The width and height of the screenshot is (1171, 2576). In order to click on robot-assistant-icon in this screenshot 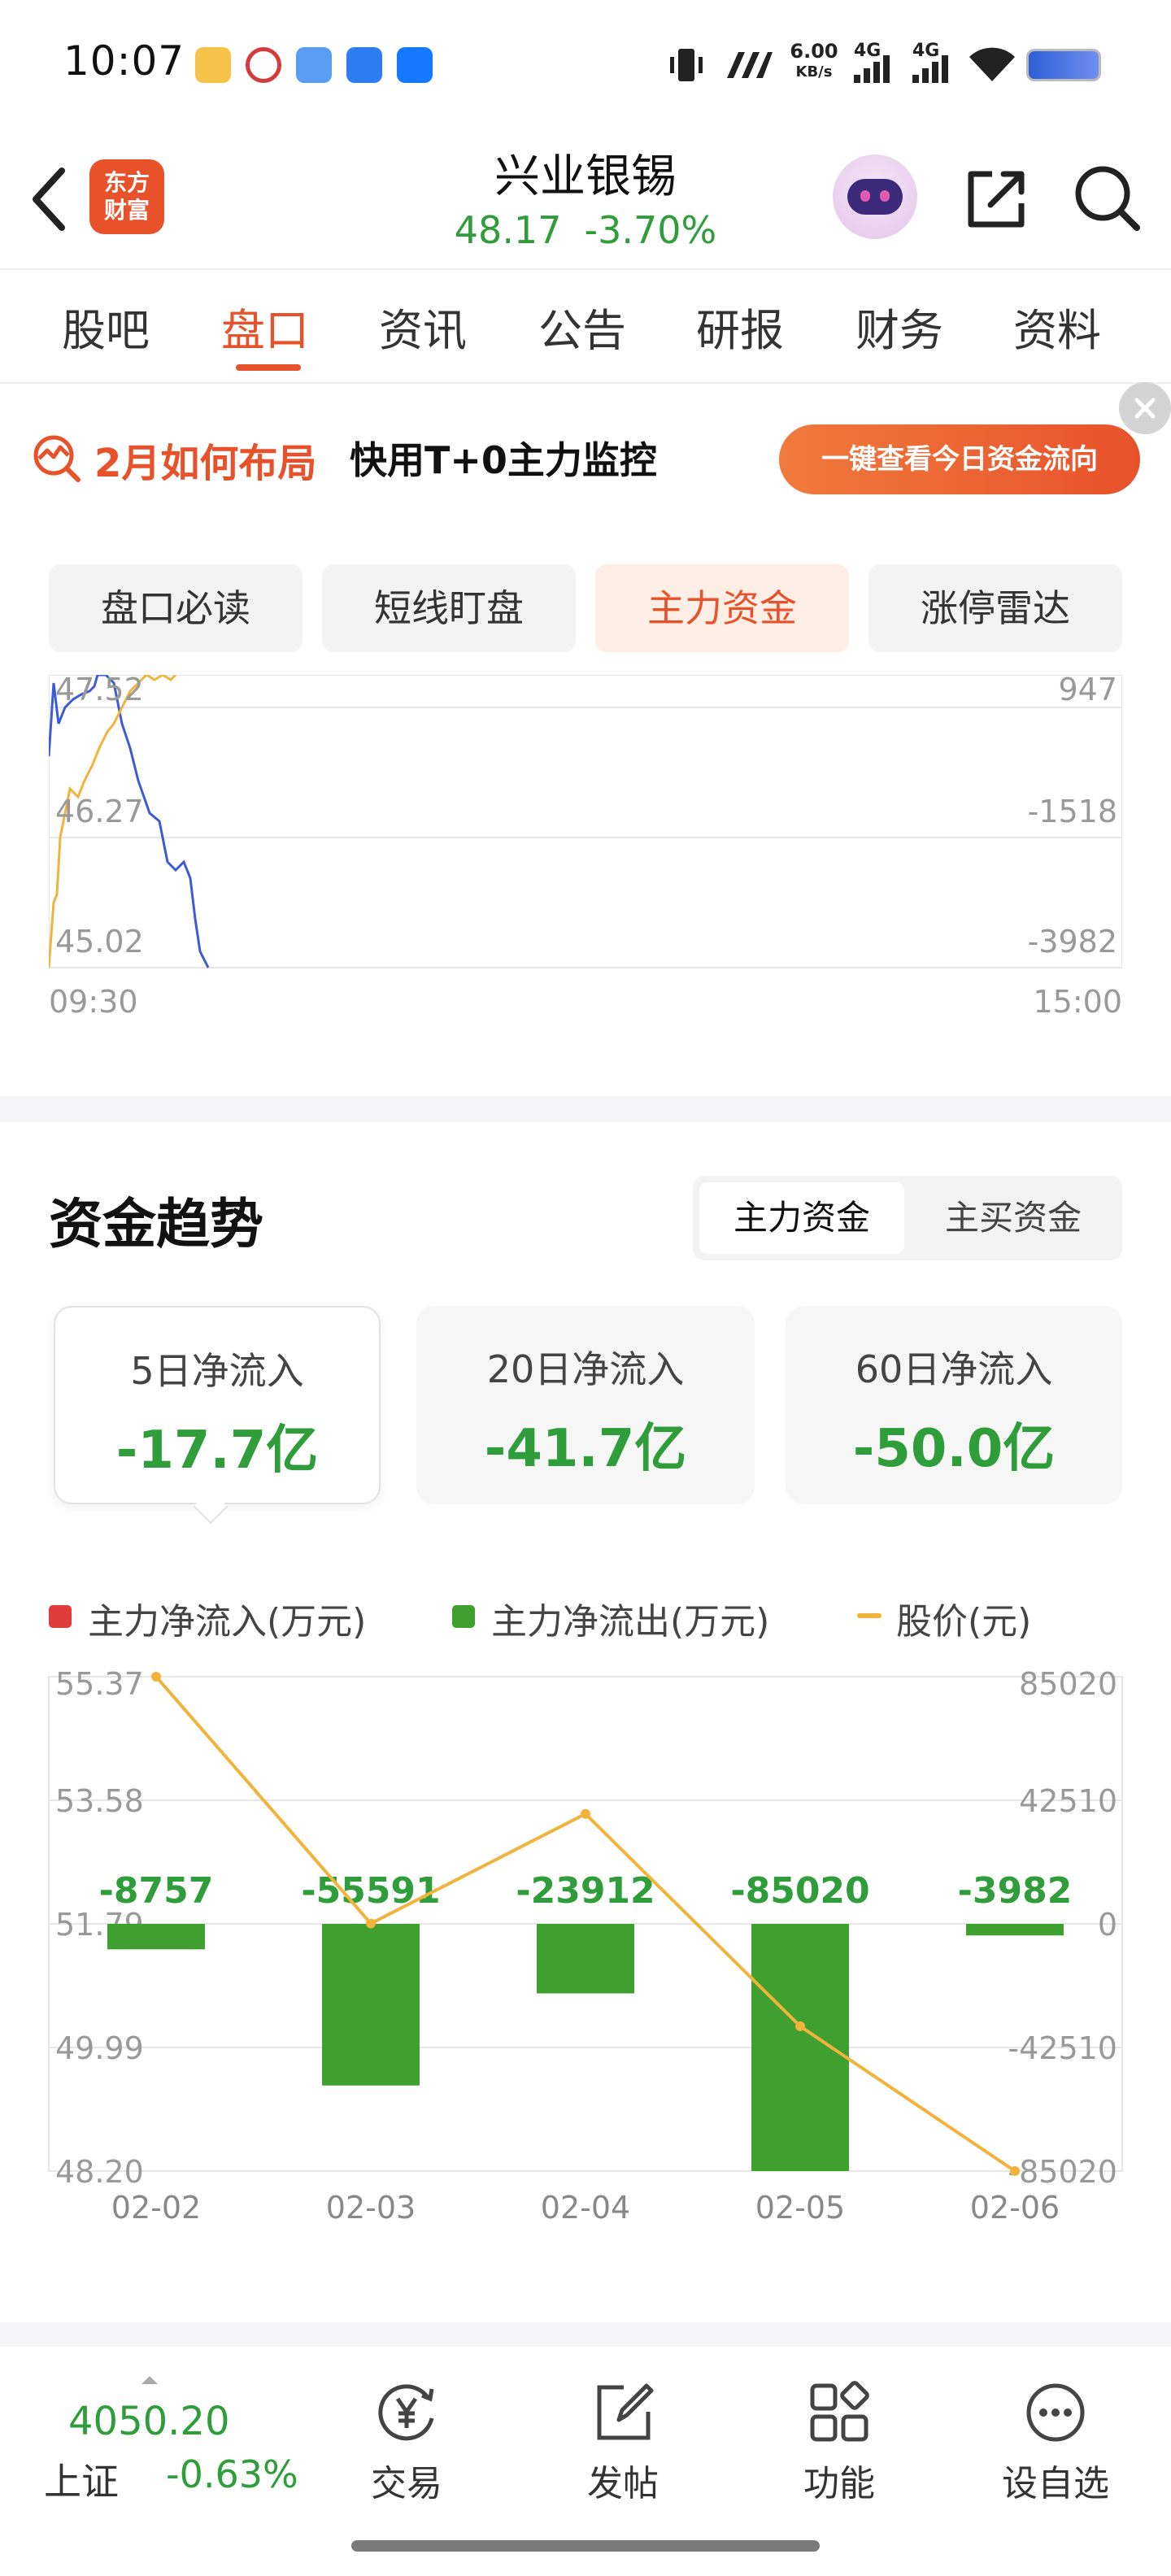, I will do `click(875, 196)`.